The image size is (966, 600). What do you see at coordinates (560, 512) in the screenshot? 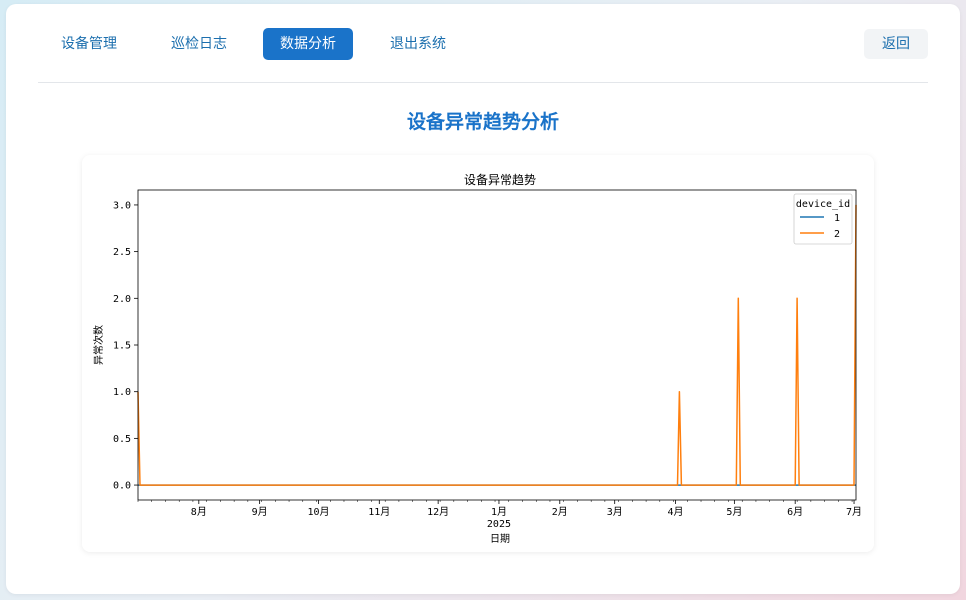
I see `x-tick-label: 2月` at bounding box center [560, 512].